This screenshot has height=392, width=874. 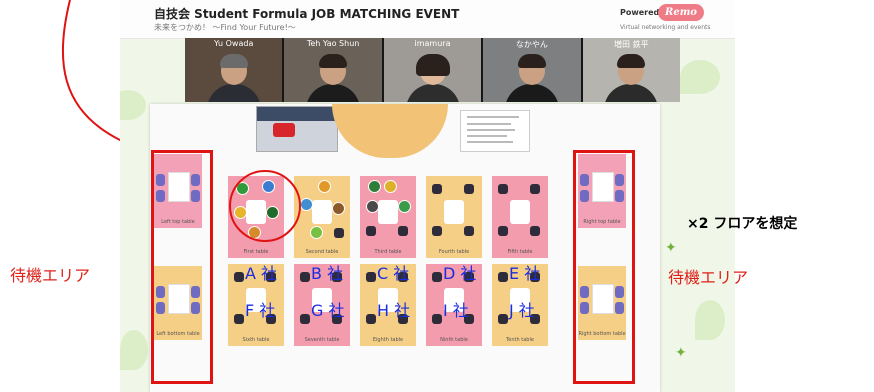 What do you see at coordinates (322, 340) in the screenshot?
I see `room-label: Seventh table` at bounding box center [322, 340].